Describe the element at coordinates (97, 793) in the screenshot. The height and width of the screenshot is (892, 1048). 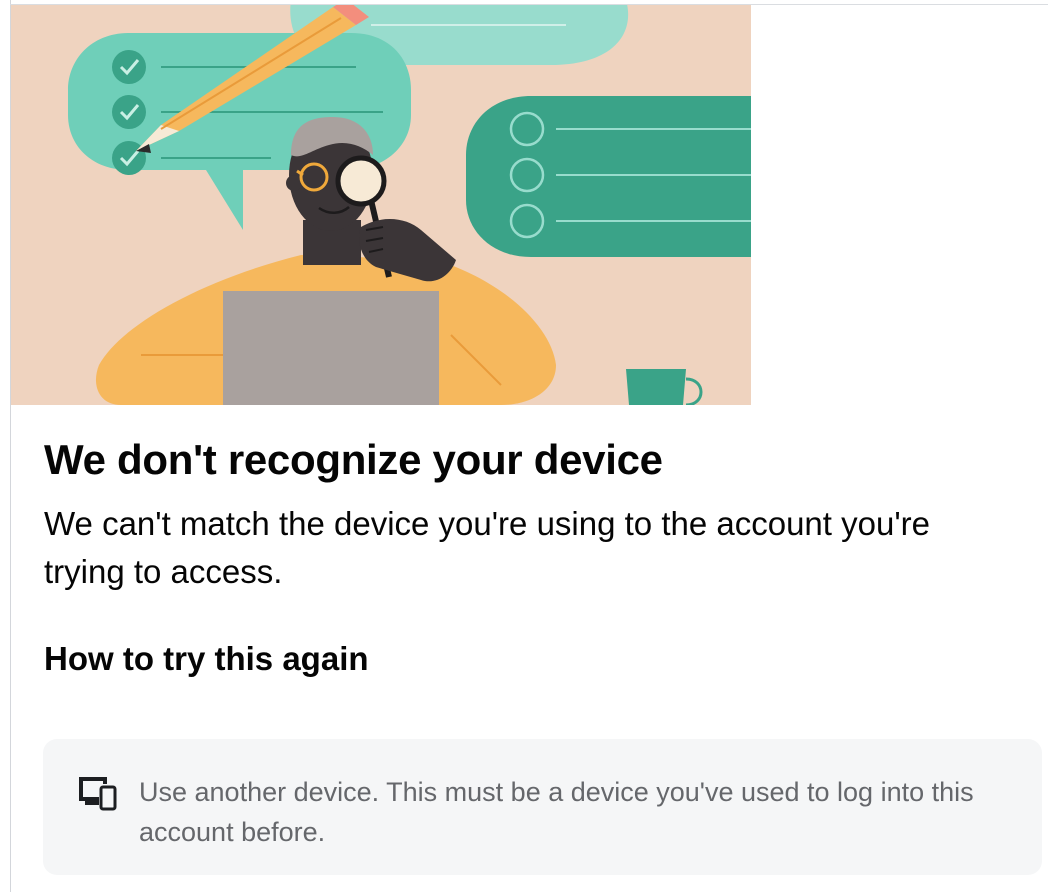
I see `devices-icon` at that location.